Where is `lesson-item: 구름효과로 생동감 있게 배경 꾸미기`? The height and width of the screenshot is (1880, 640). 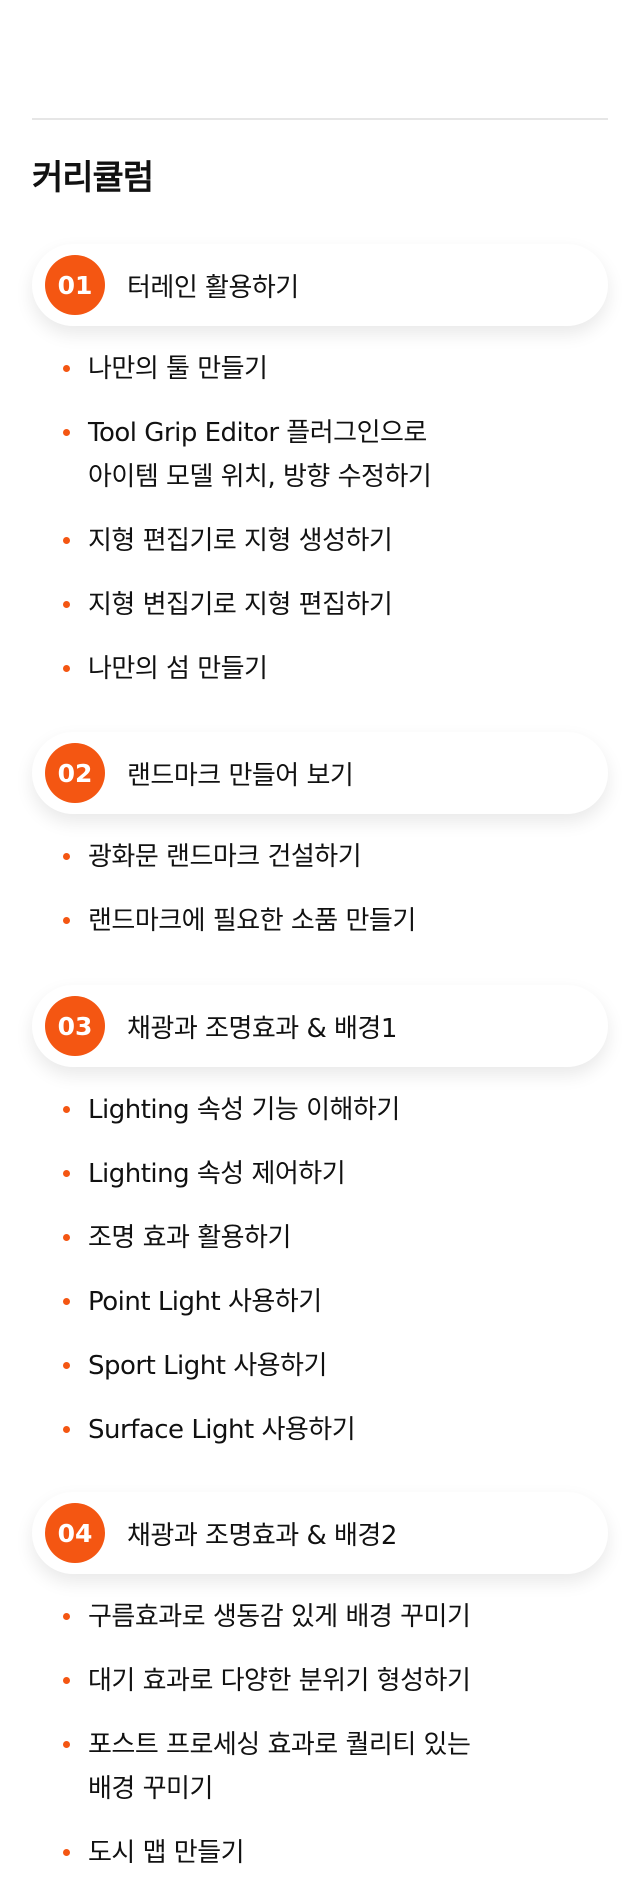
lesson-item: 구름효과로 생동감 있게 배경 꾸미기 is located at coordinates (320, 1617).